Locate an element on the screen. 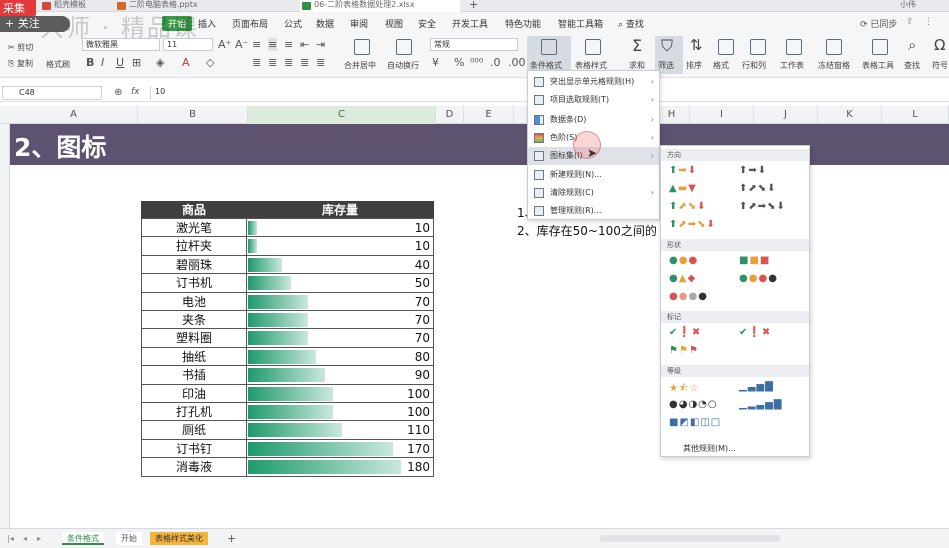  icon-set-5-arrows-colored: ⬆⬈➡⬊⬇ is located at coordinates (692, 224).